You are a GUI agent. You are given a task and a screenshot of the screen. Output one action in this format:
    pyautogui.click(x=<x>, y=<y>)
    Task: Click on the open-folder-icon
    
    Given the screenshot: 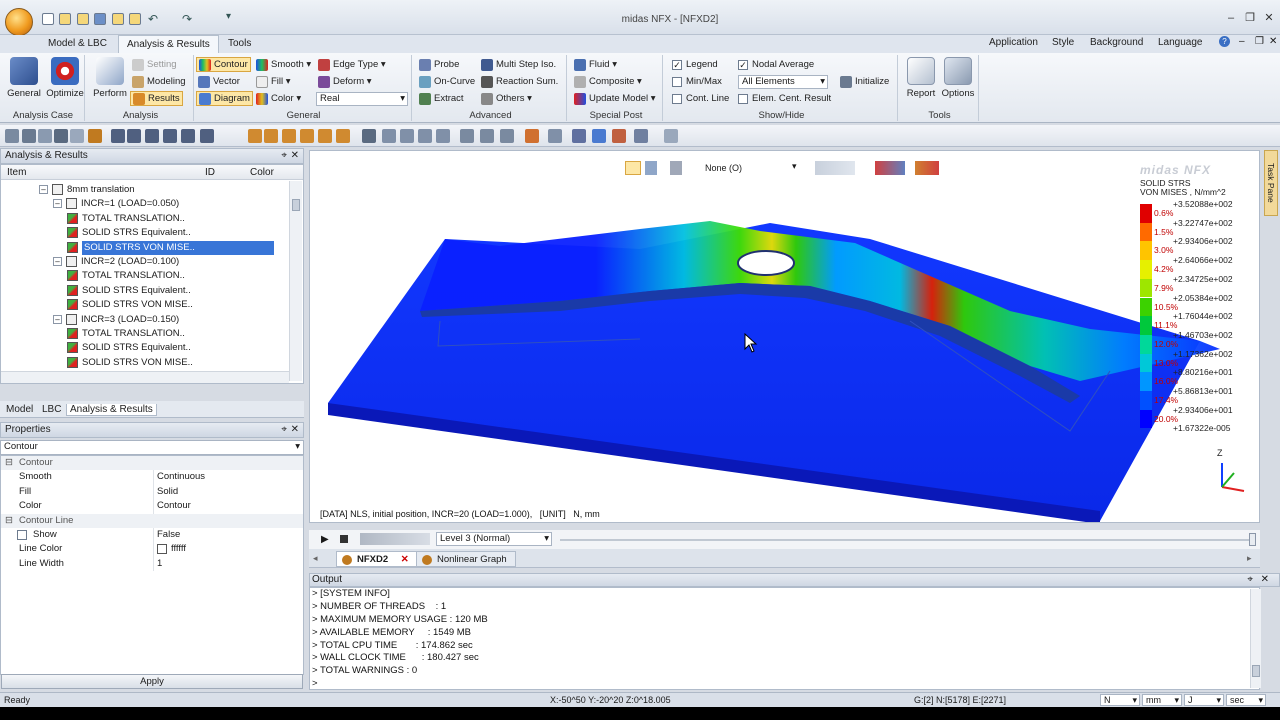 What is the action you would take?
    pyautogui.click(x=83, y=19)
    